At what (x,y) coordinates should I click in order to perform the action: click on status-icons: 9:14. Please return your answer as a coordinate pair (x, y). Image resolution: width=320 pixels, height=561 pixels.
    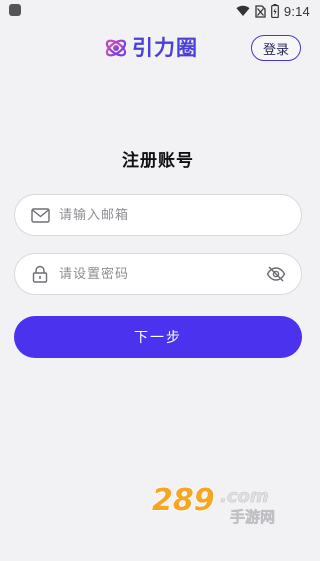
    Looking at the image, I should click on (273, 11).